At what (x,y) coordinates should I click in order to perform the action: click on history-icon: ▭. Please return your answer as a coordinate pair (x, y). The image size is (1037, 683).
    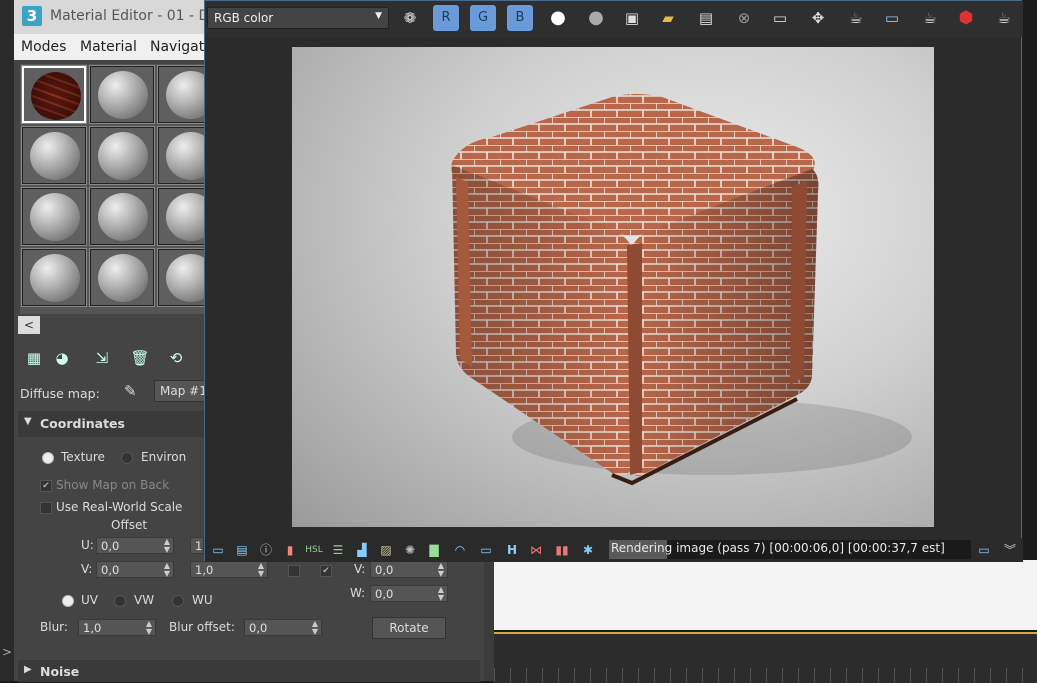
    Looking at the image, I should click on (218, 550).